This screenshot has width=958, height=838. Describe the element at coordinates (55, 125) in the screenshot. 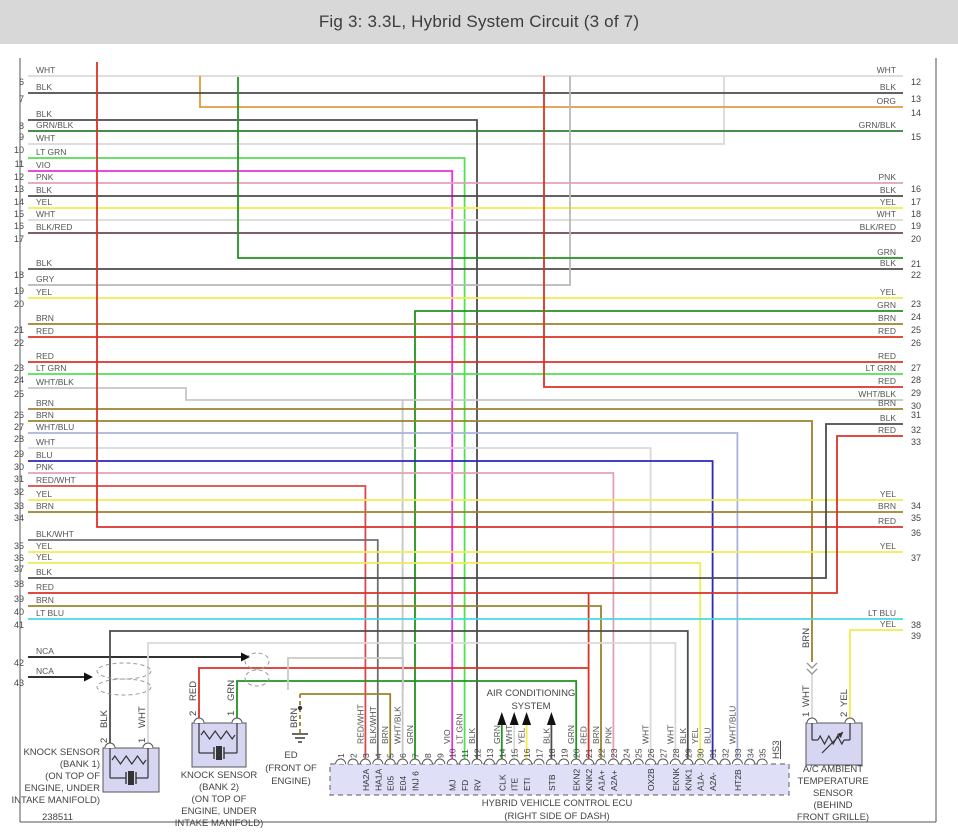

I see `left-pin-color-label: GRN/BLK` at that location.